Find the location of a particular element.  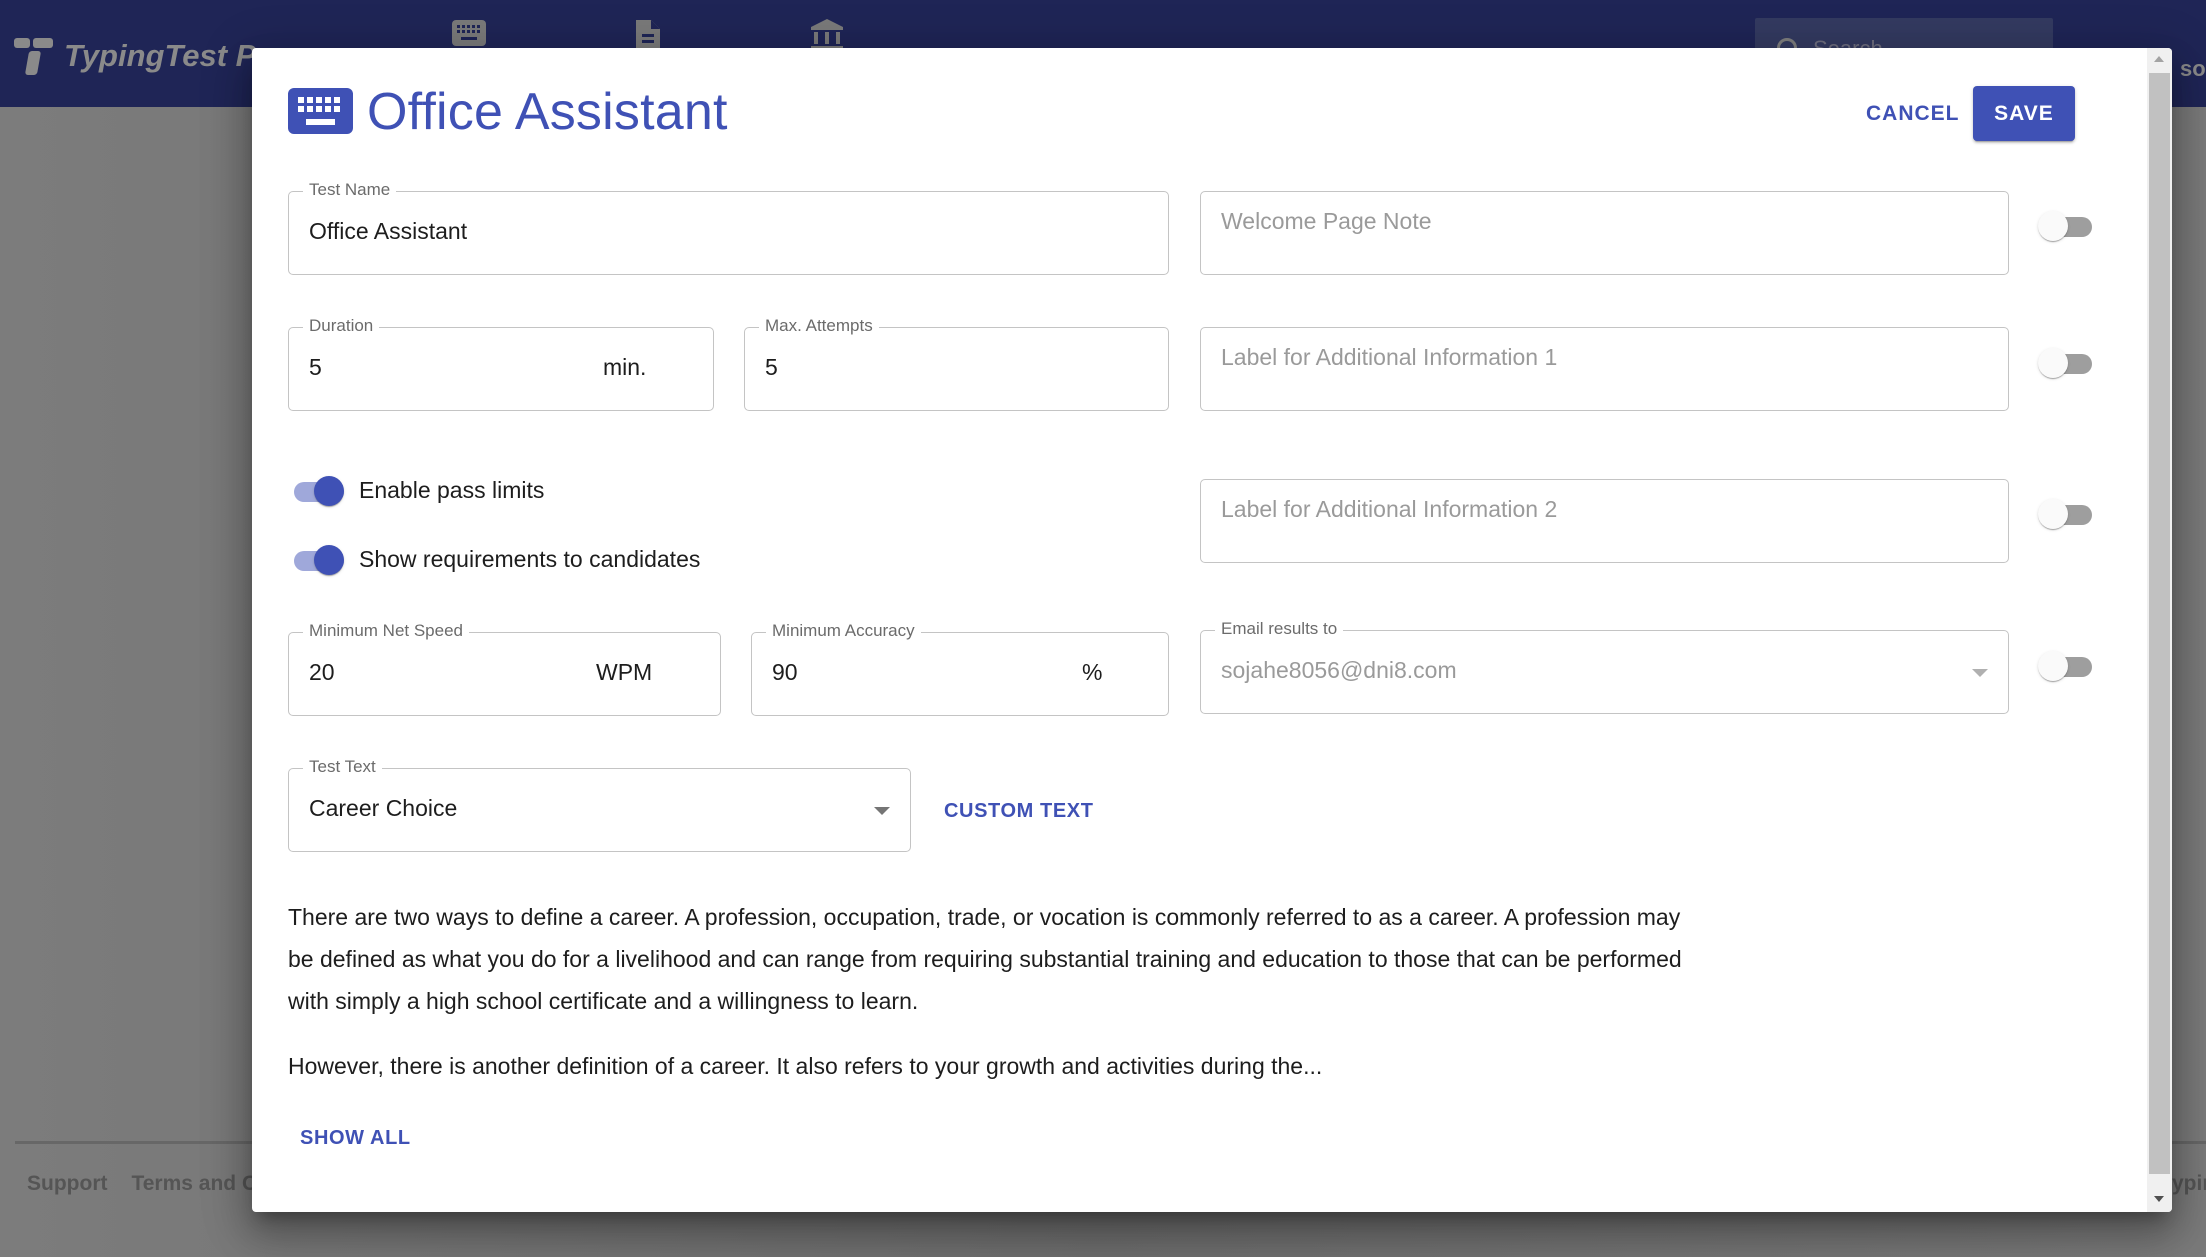

cancel-button: CANCEL is located at coordinates (1913, 113).